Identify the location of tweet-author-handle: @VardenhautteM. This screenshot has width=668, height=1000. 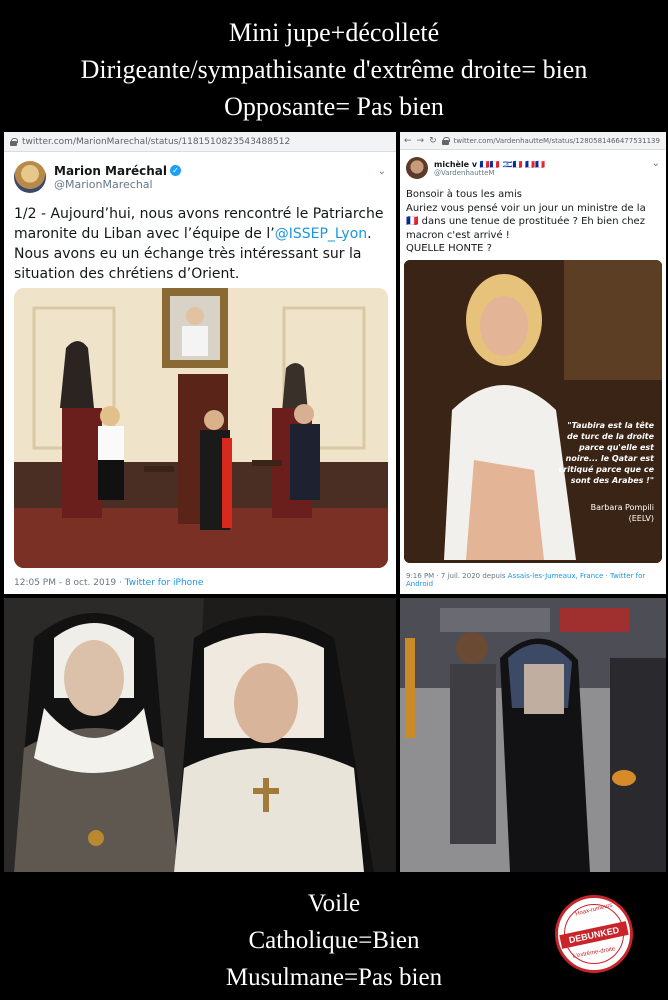
(489, 173).